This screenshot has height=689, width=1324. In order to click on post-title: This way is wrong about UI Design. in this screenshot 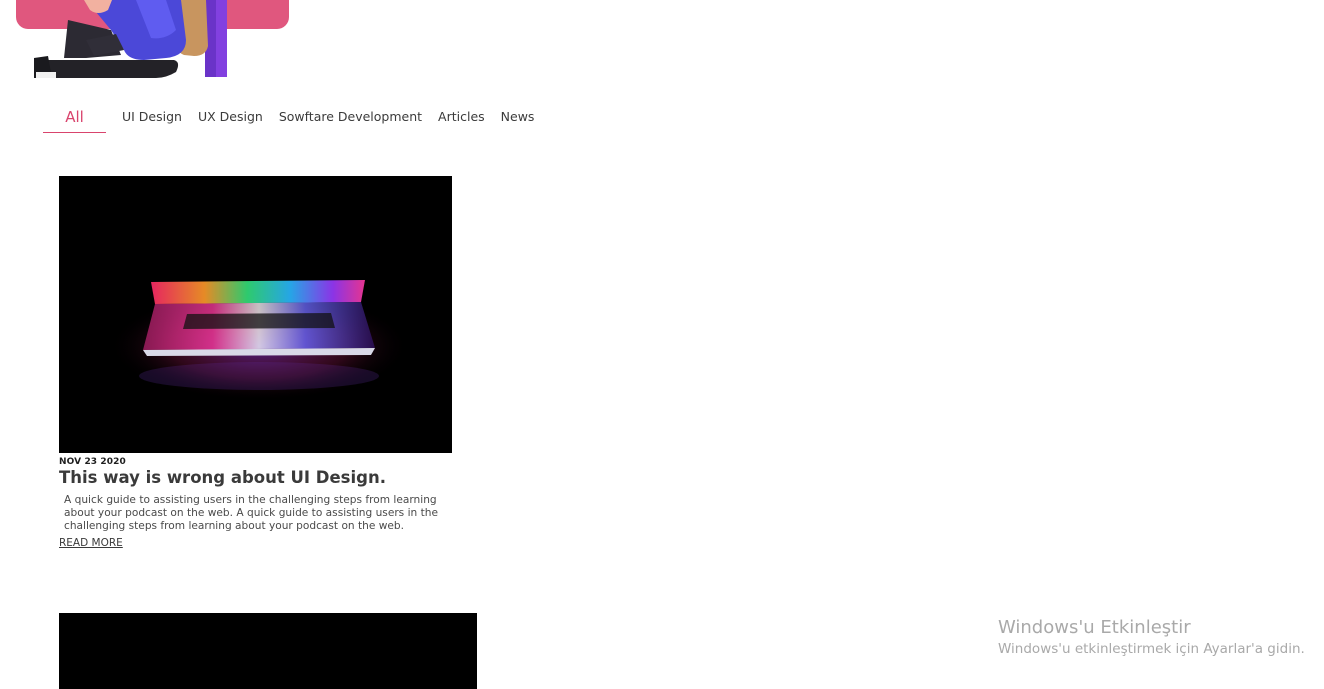, I will do `click(255, 477)`.